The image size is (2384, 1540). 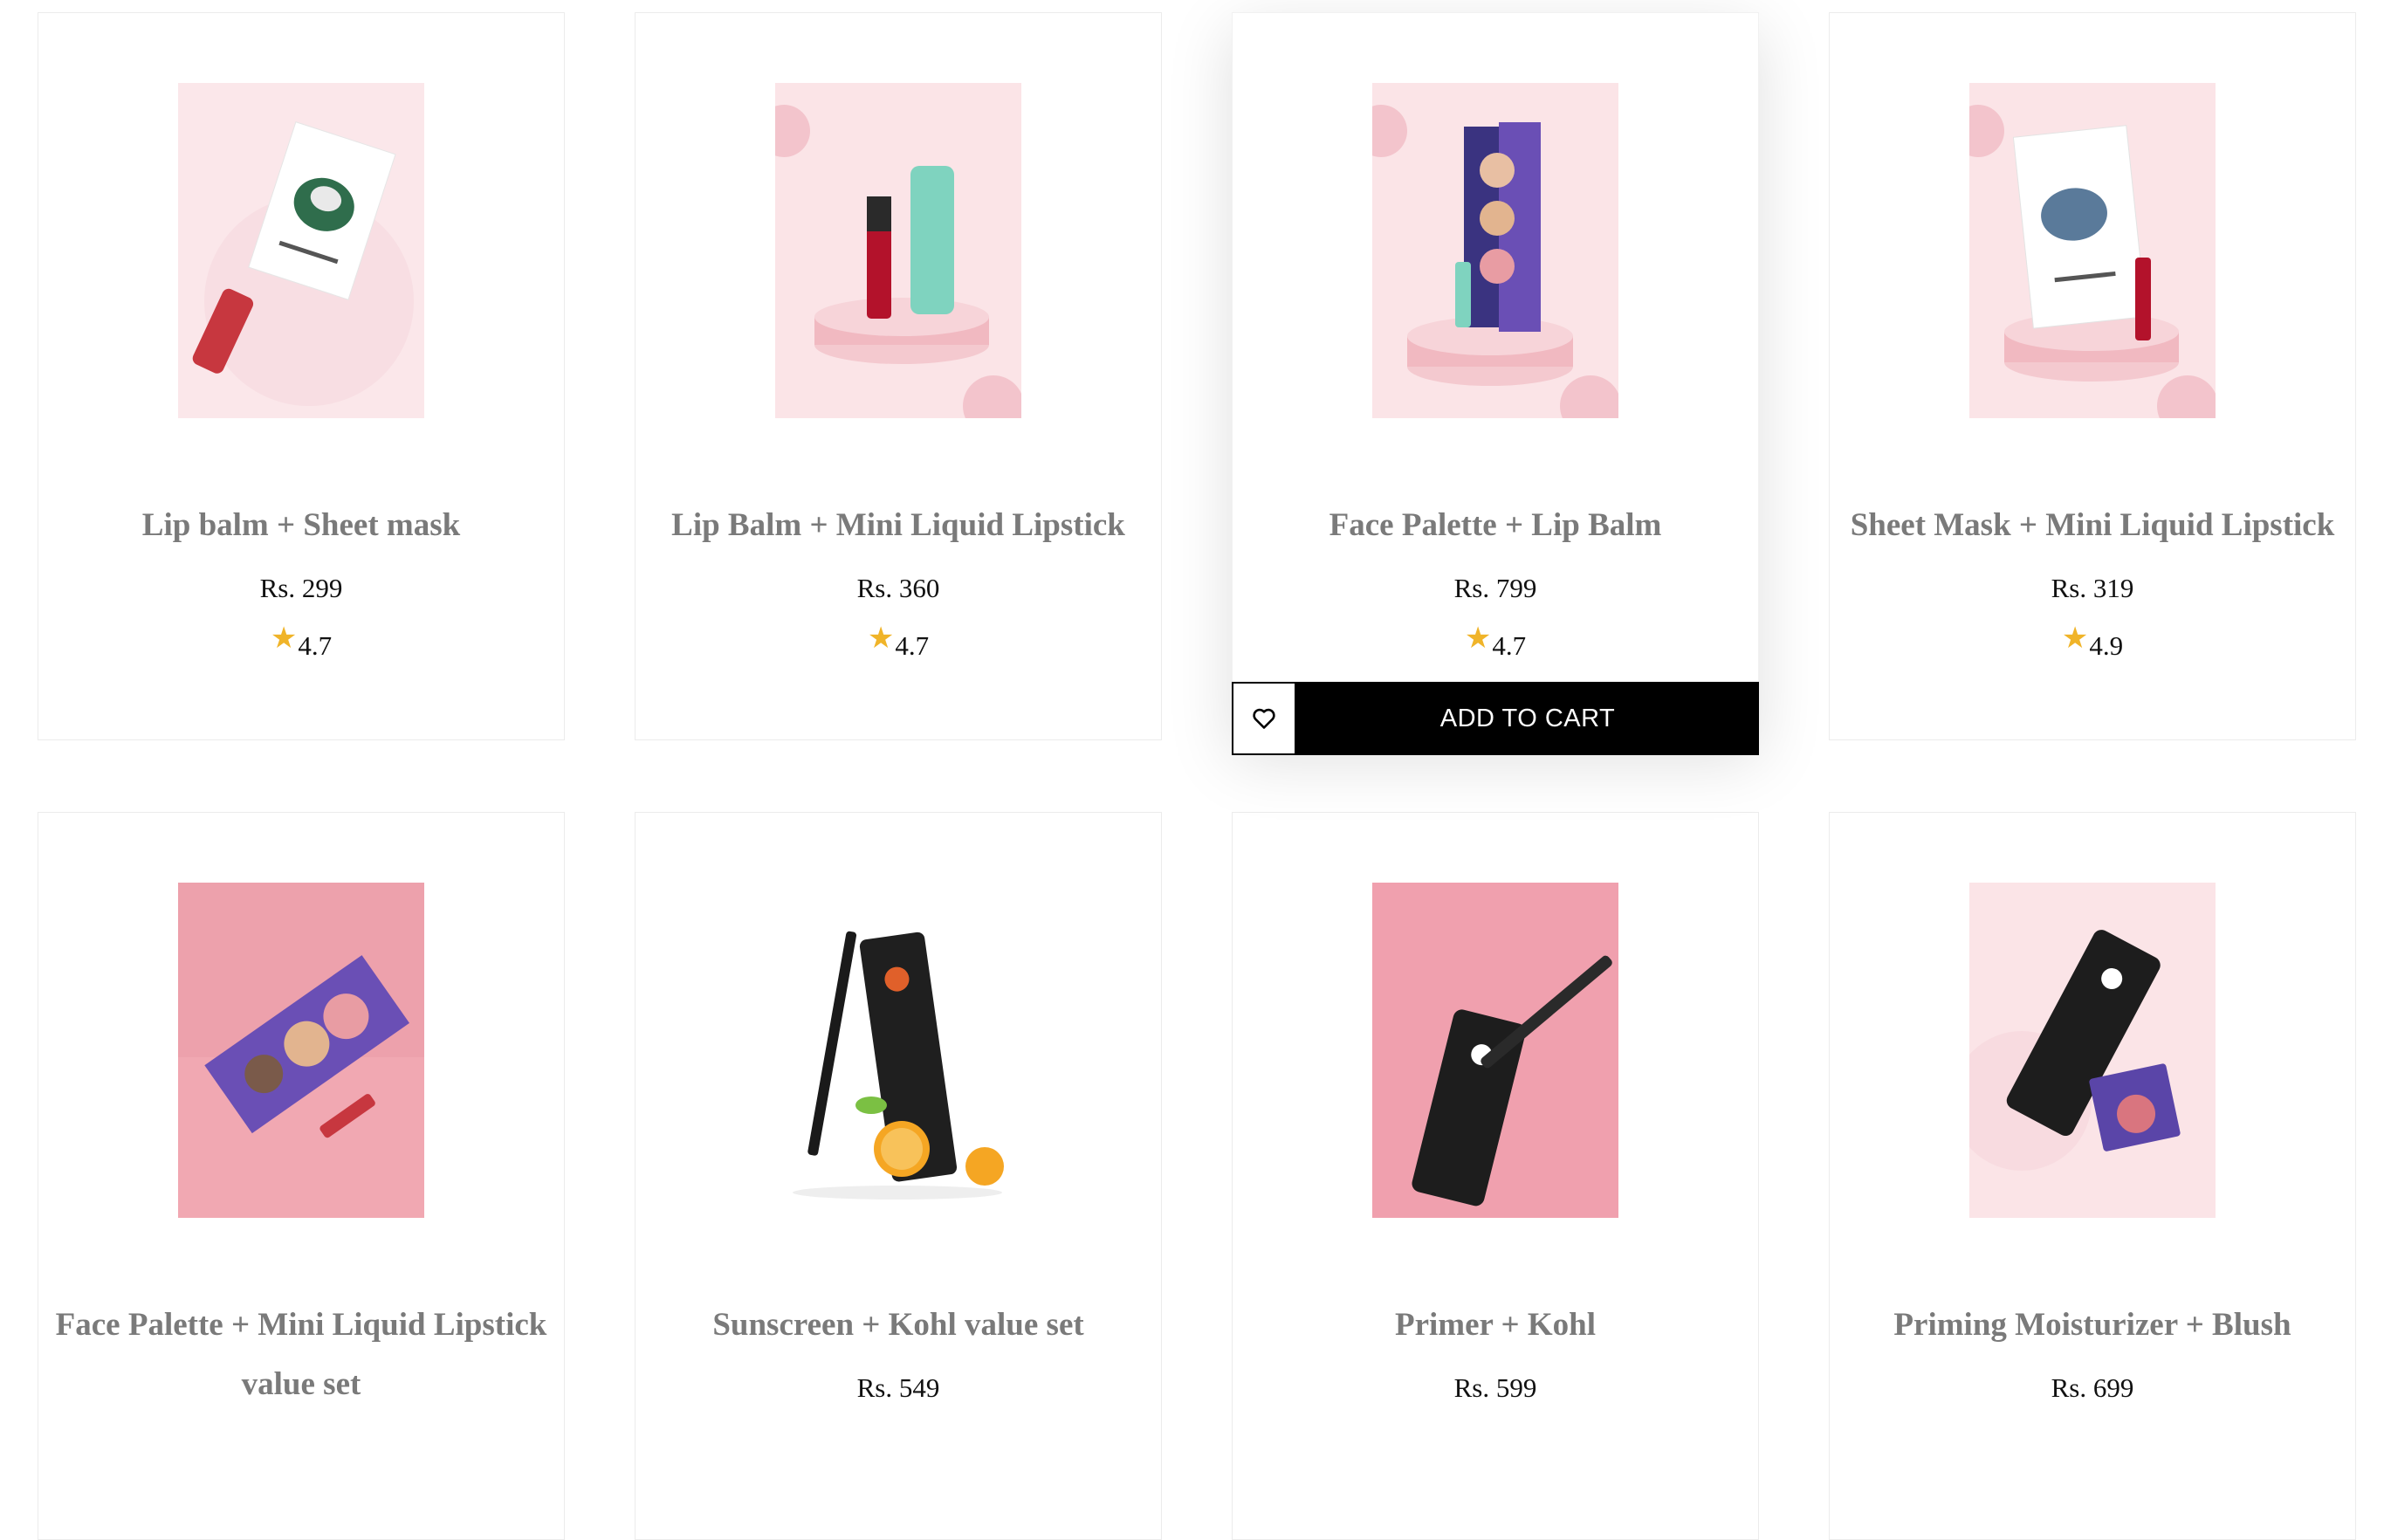 I want to click on wishlist-button, so click(x=1264, y=718).